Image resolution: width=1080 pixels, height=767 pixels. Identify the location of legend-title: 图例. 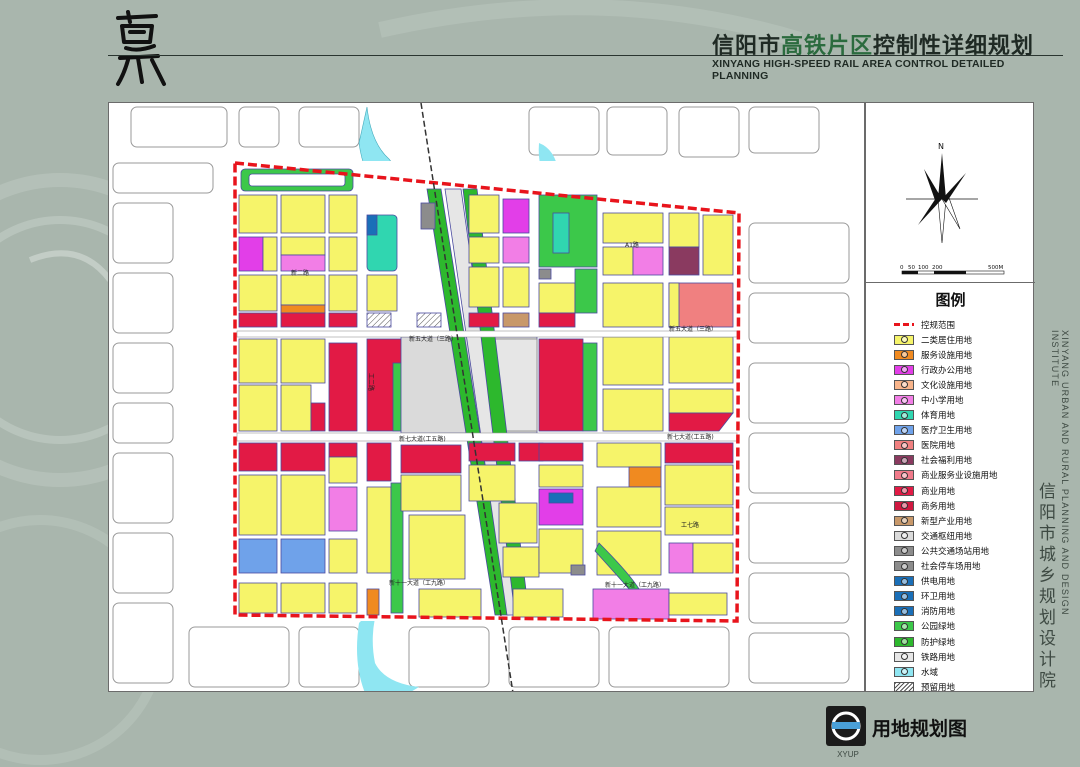
(950, 300).